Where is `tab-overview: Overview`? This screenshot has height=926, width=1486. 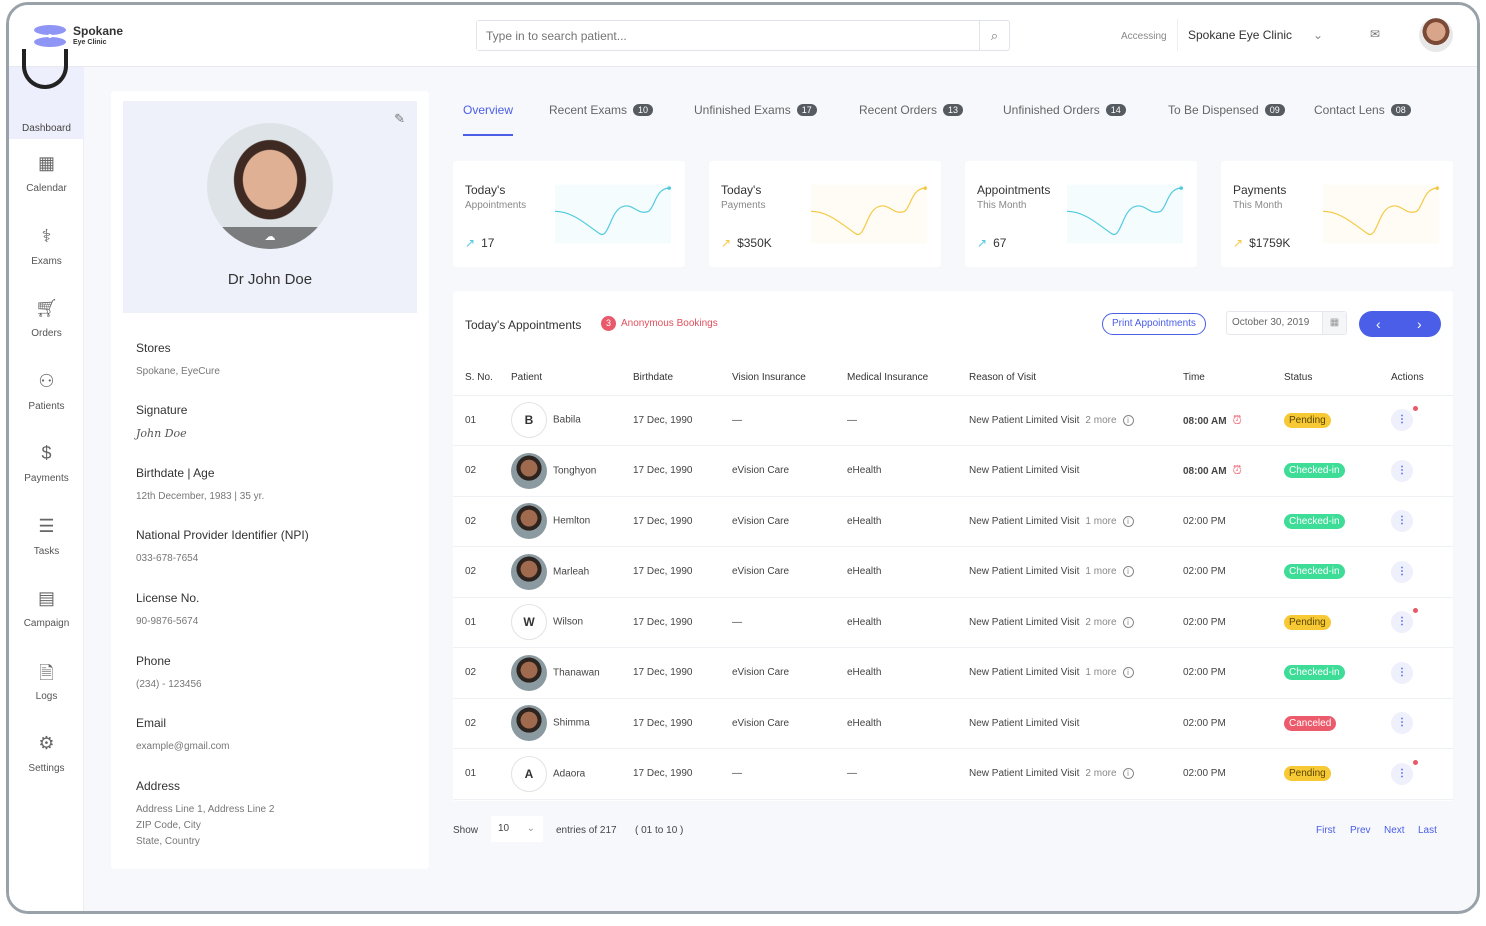
tab-overview: Overview is located at coordinates (488, 119).